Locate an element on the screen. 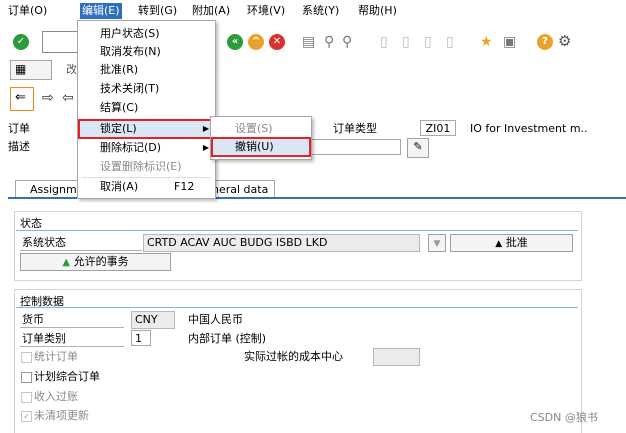 The height and width of the screenshot is (433, 626). settings-gear-icon: ⚙ is located at coordinates (564, 41).